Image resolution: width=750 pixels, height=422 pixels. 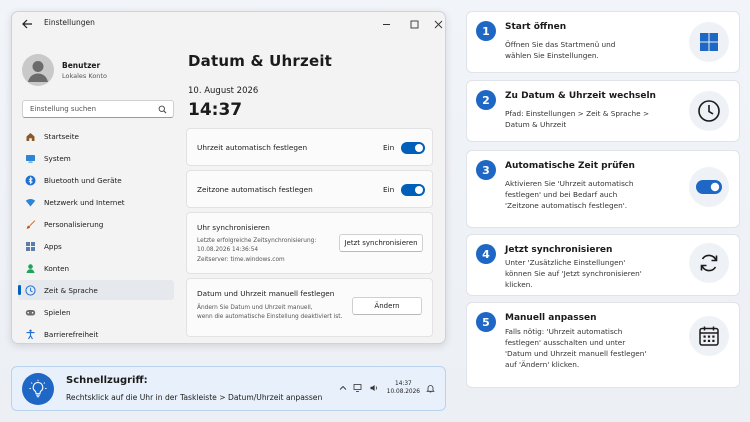 I want to click on calendar-icon, so click(x=709, y=336).